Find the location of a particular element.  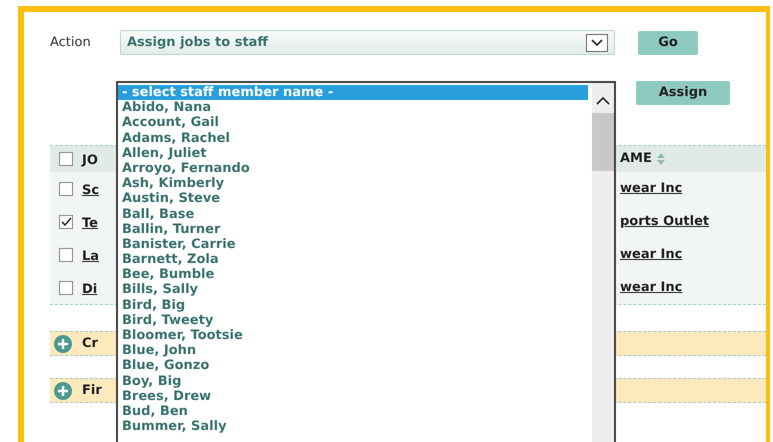

staff-option: Bills, Sally is located at coordinates (355, 290).